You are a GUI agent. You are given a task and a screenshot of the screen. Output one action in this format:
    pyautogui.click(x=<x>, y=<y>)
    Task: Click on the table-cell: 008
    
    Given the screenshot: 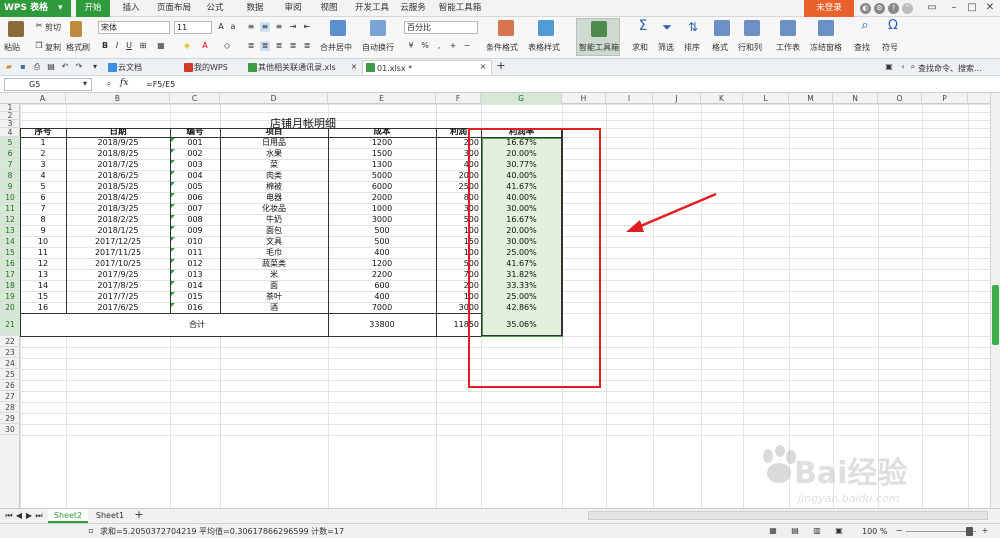 What is the action you would take?
    pyautogui.click(x=195, y=219)
    